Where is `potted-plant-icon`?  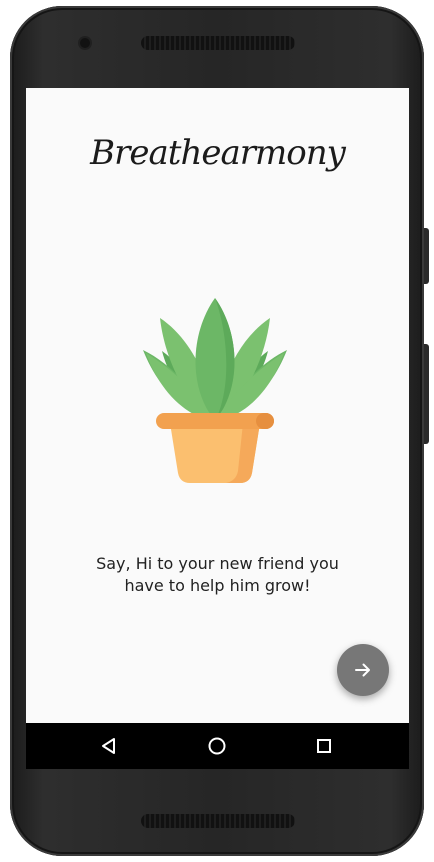 potted-plant-icon is located at coordinates (215, 390).